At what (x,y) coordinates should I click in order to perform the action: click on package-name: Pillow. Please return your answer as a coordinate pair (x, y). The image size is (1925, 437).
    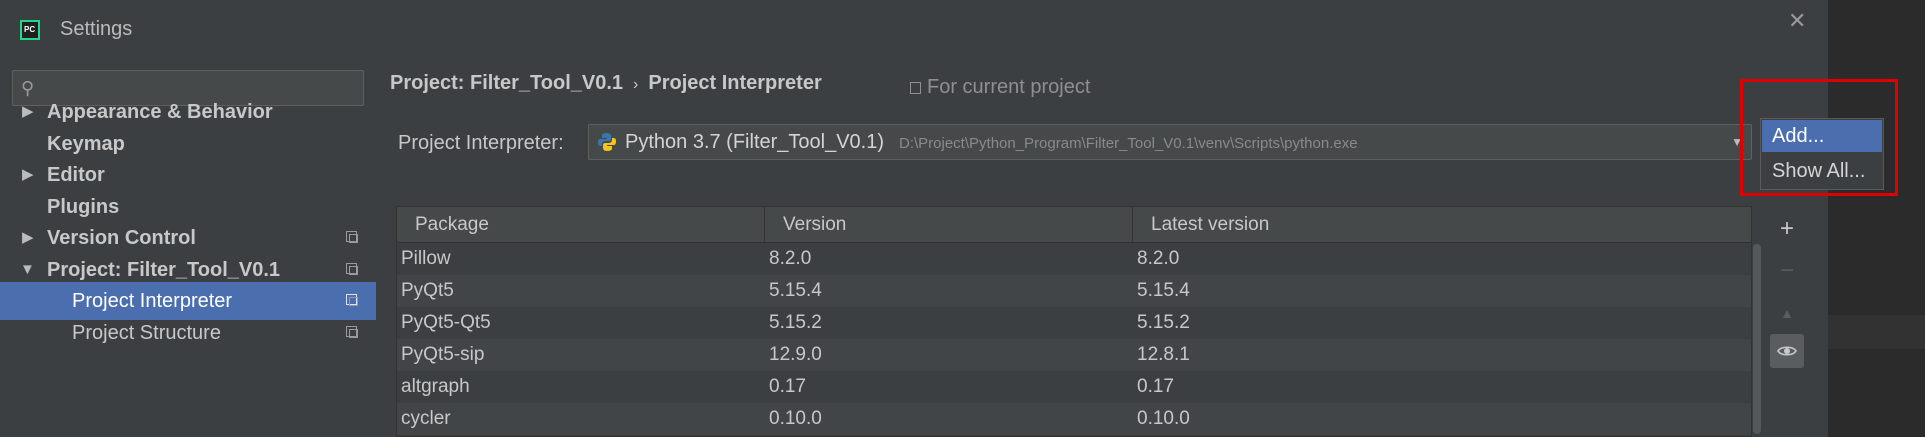
    Looking at the image, I should click on (426, 258).